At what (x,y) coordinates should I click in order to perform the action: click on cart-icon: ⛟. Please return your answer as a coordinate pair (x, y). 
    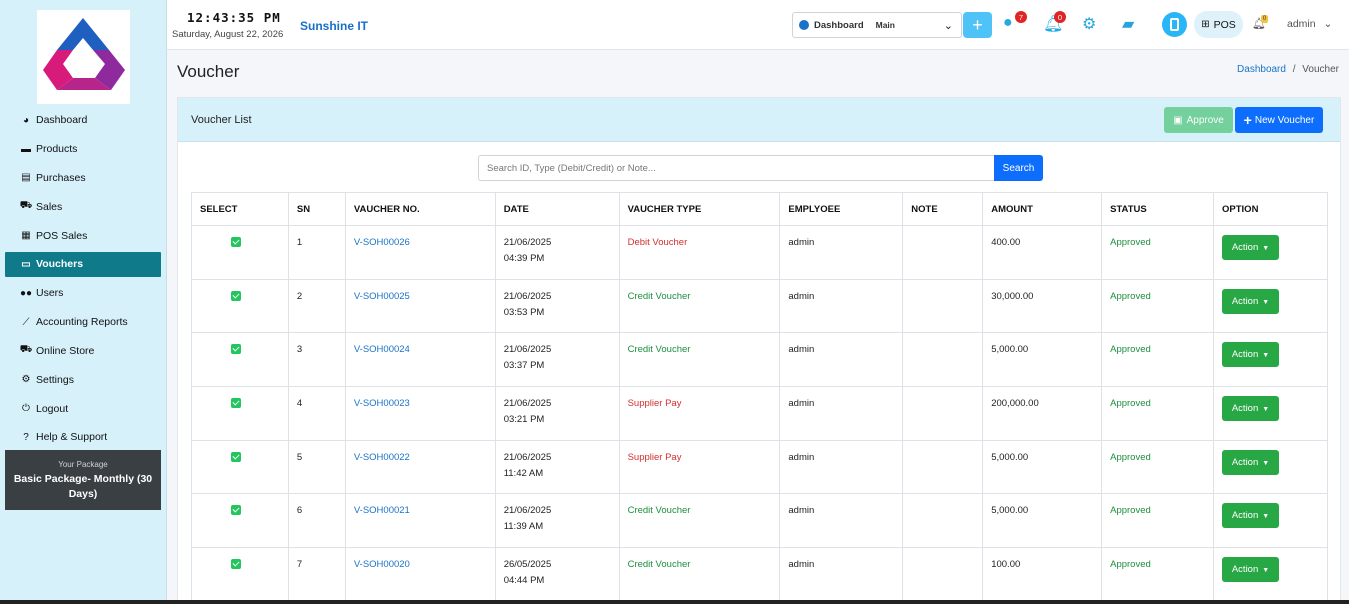
    Looking at the image, I should click on (26, 350).